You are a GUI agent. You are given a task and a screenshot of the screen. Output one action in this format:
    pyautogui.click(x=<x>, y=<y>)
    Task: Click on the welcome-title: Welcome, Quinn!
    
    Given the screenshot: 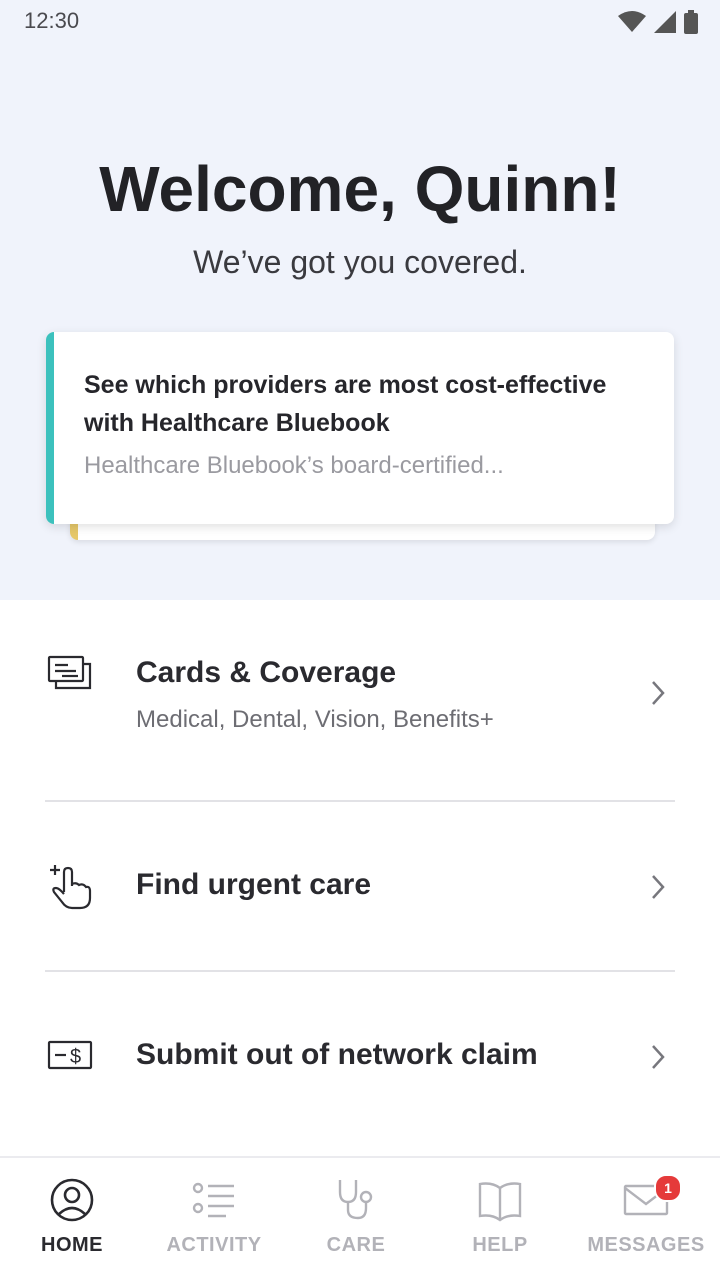 What is the action you would take?
    pyautogui.click(x=360, y=189)
    